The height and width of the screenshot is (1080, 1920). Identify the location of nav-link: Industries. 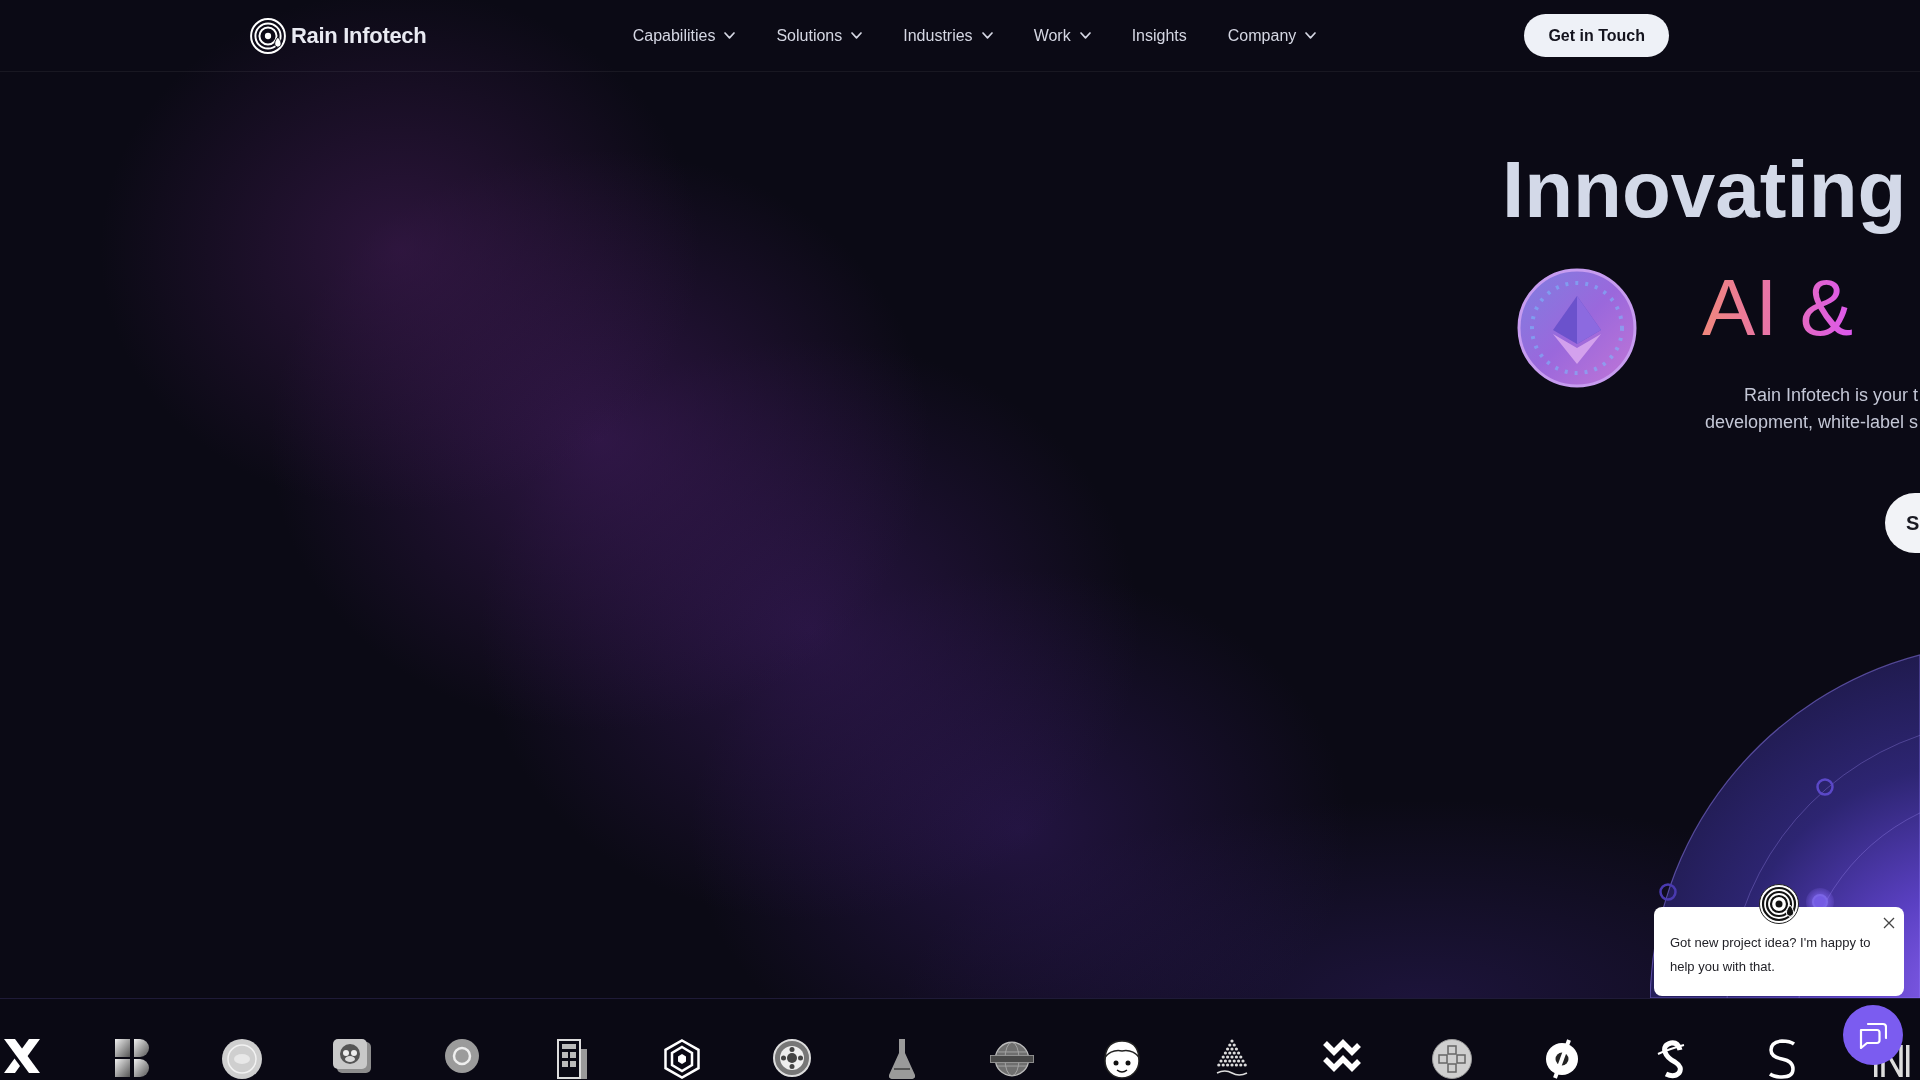
(948, 35).